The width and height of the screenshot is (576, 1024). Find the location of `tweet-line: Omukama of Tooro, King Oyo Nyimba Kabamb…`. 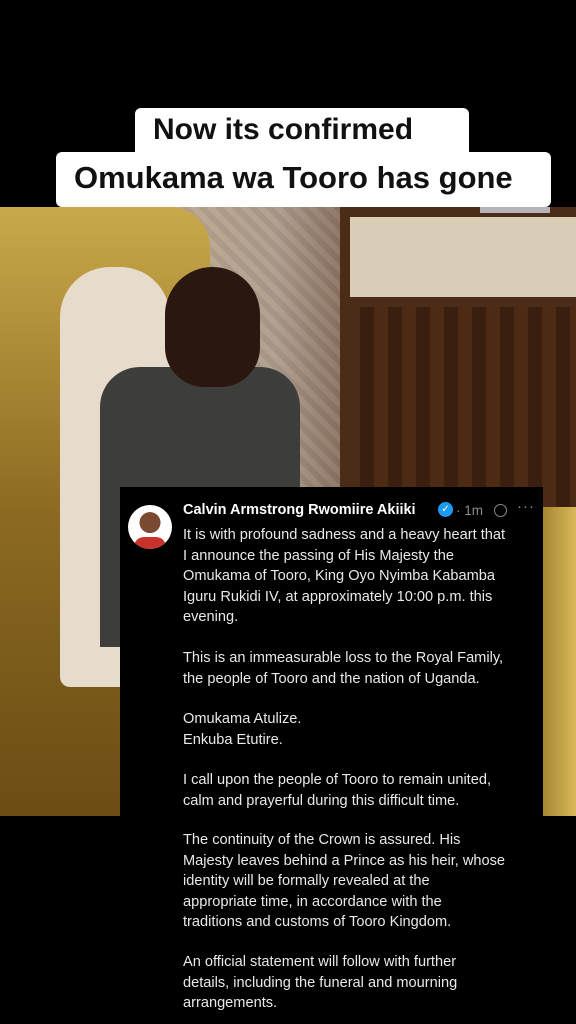

tweet-line: Omukama of Tooro, King Oyo Nyimba Kabamb… is located at coordinates (339, 576).